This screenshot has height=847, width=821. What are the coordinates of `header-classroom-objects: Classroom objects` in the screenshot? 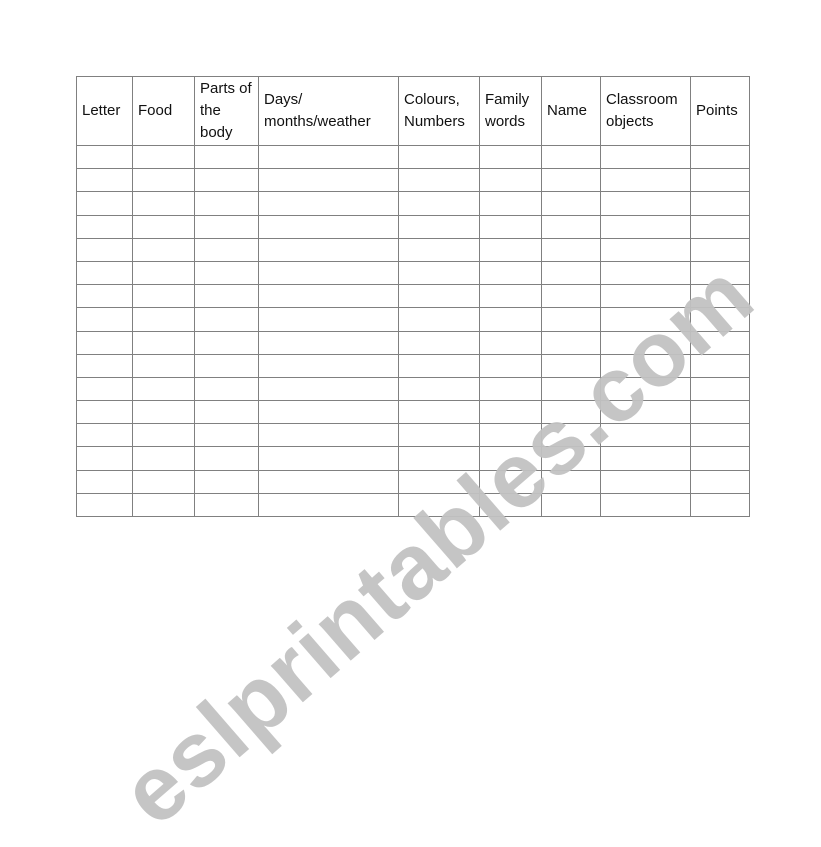 It's located at (645, 111).